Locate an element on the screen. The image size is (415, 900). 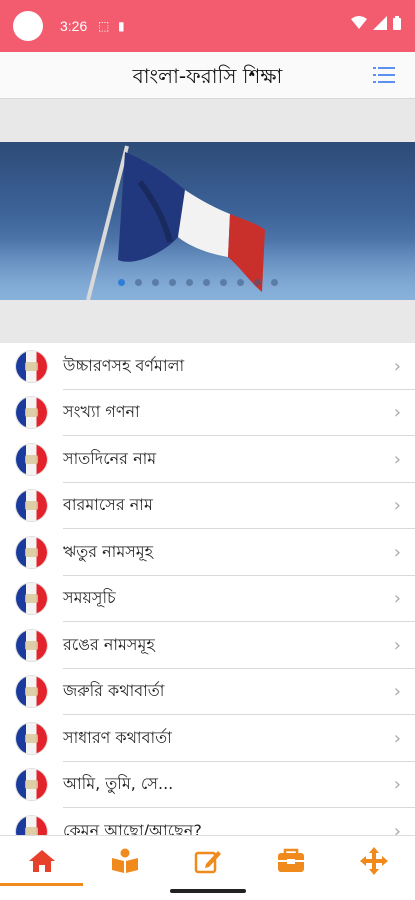
tab-edit is located at coordinates (207, 861).